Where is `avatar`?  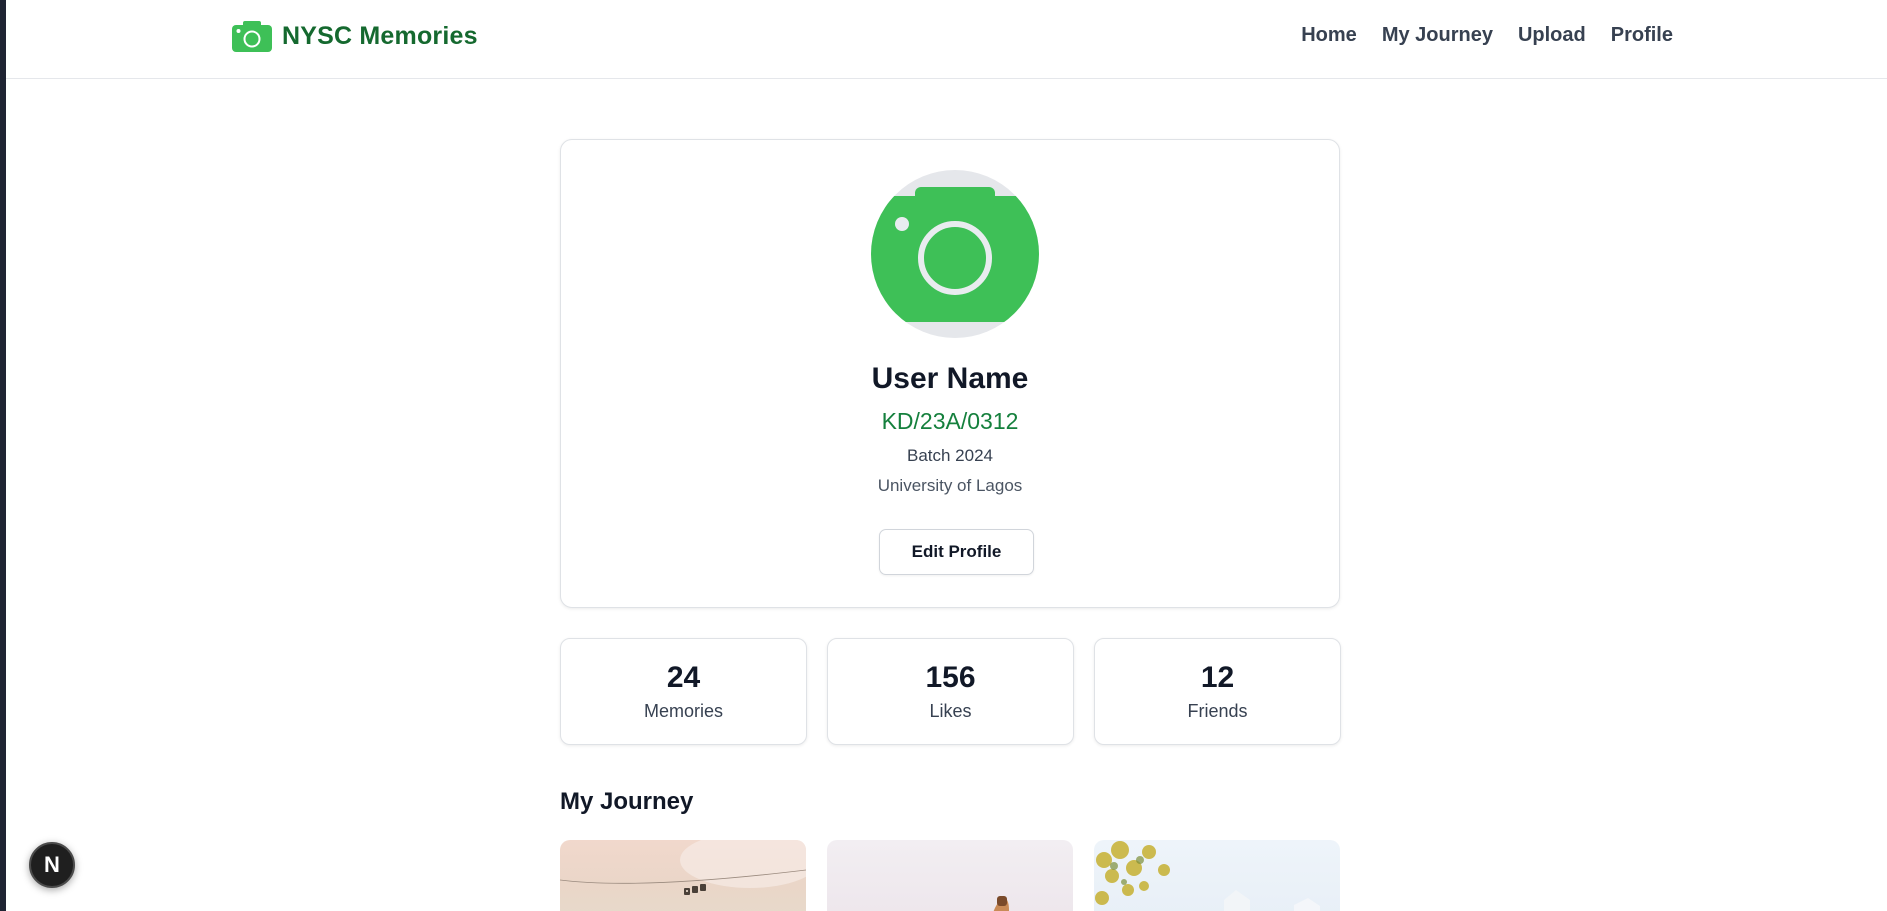 avatar is located at coordinates (955, 254).